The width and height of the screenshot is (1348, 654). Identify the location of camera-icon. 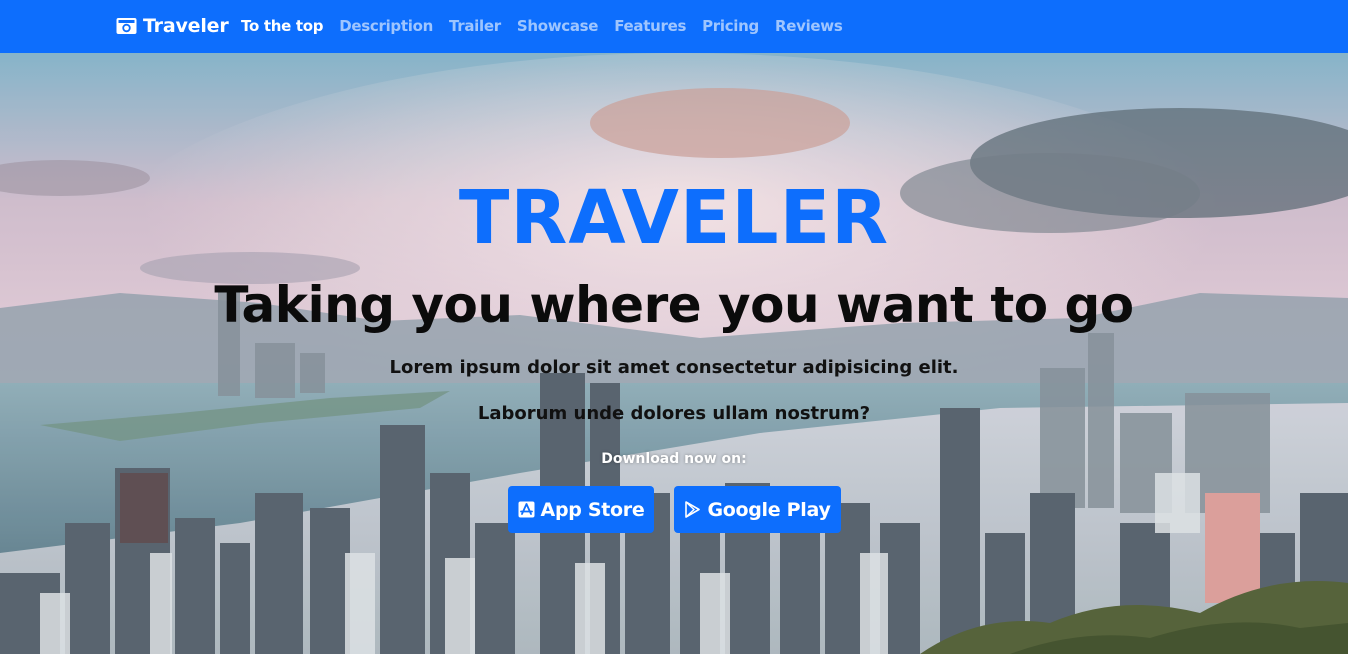
(126, 26).